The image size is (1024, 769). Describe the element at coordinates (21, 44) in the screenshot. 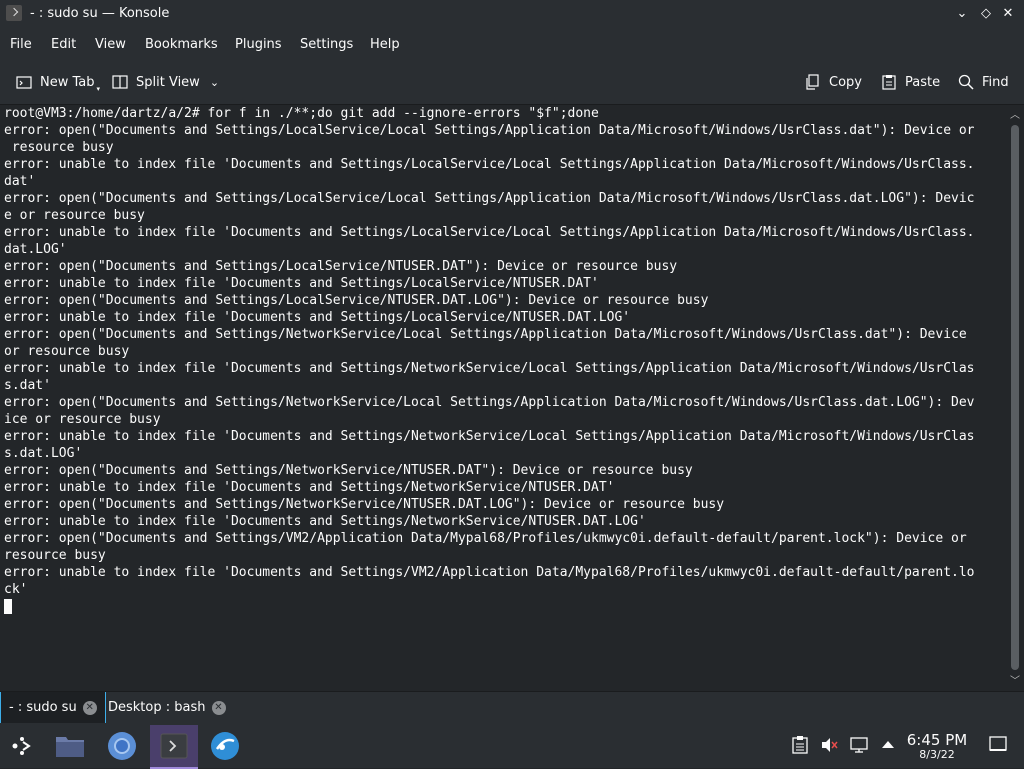

I see `menu-file: File` at that location.